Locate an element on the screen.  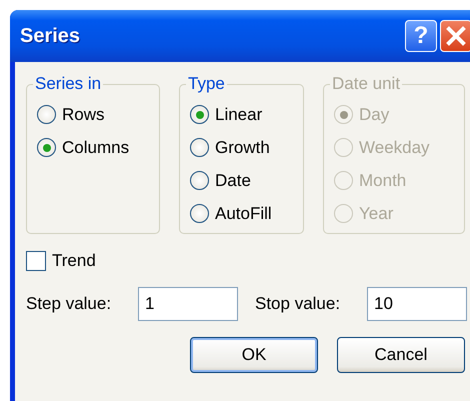
cancel-button: Cancel is located at coordinates (401, 355).